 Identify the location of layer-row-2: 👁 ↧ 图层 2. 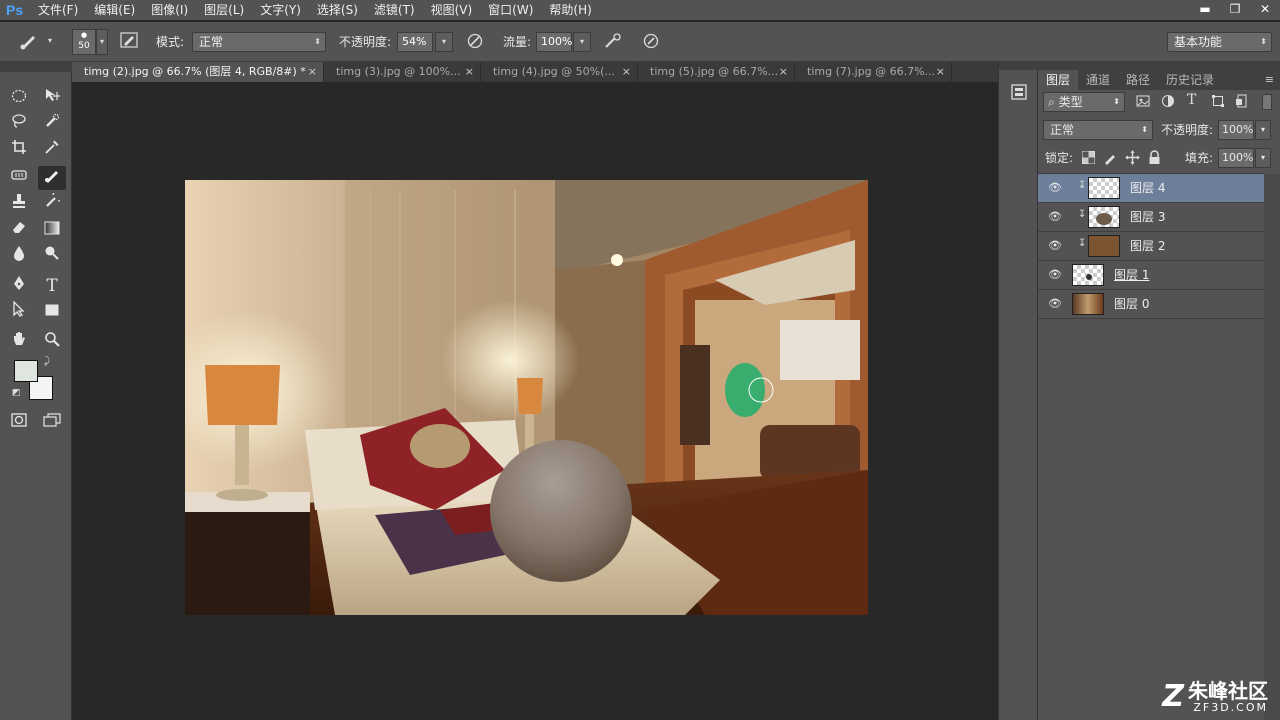
(1151, 246).